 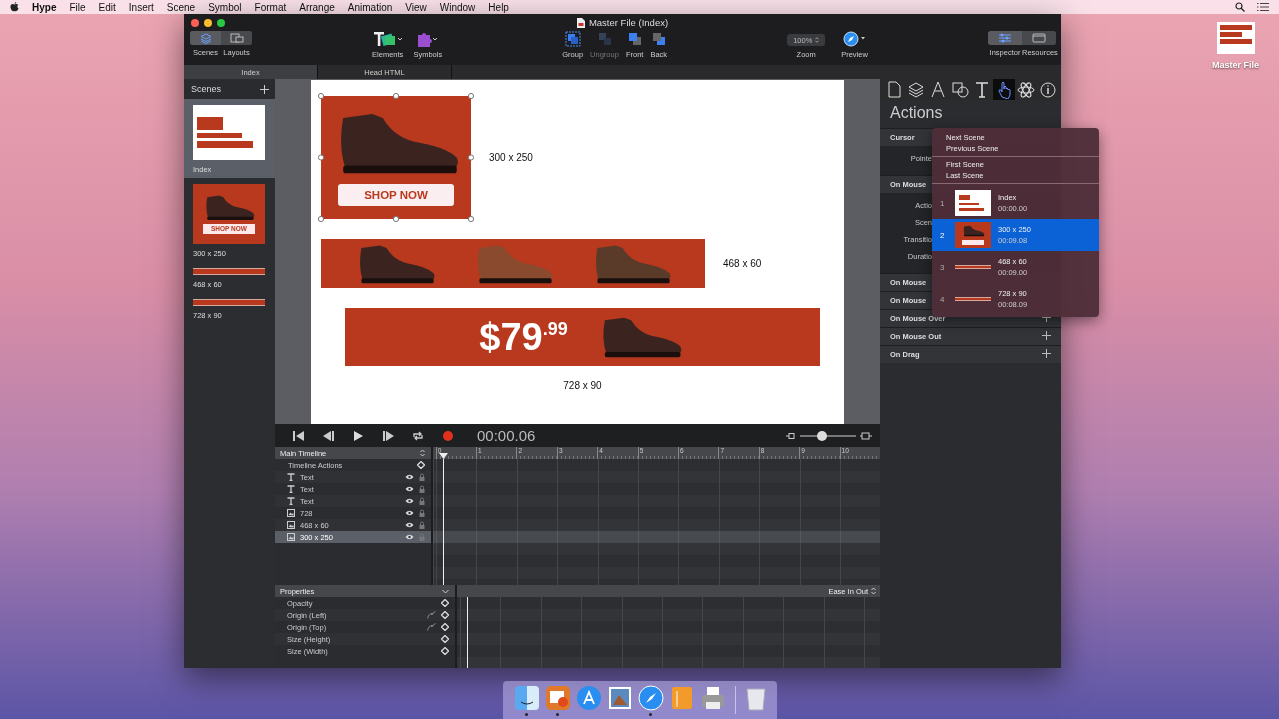 I want to click on step-back-icon, so click(x=328, y=435).